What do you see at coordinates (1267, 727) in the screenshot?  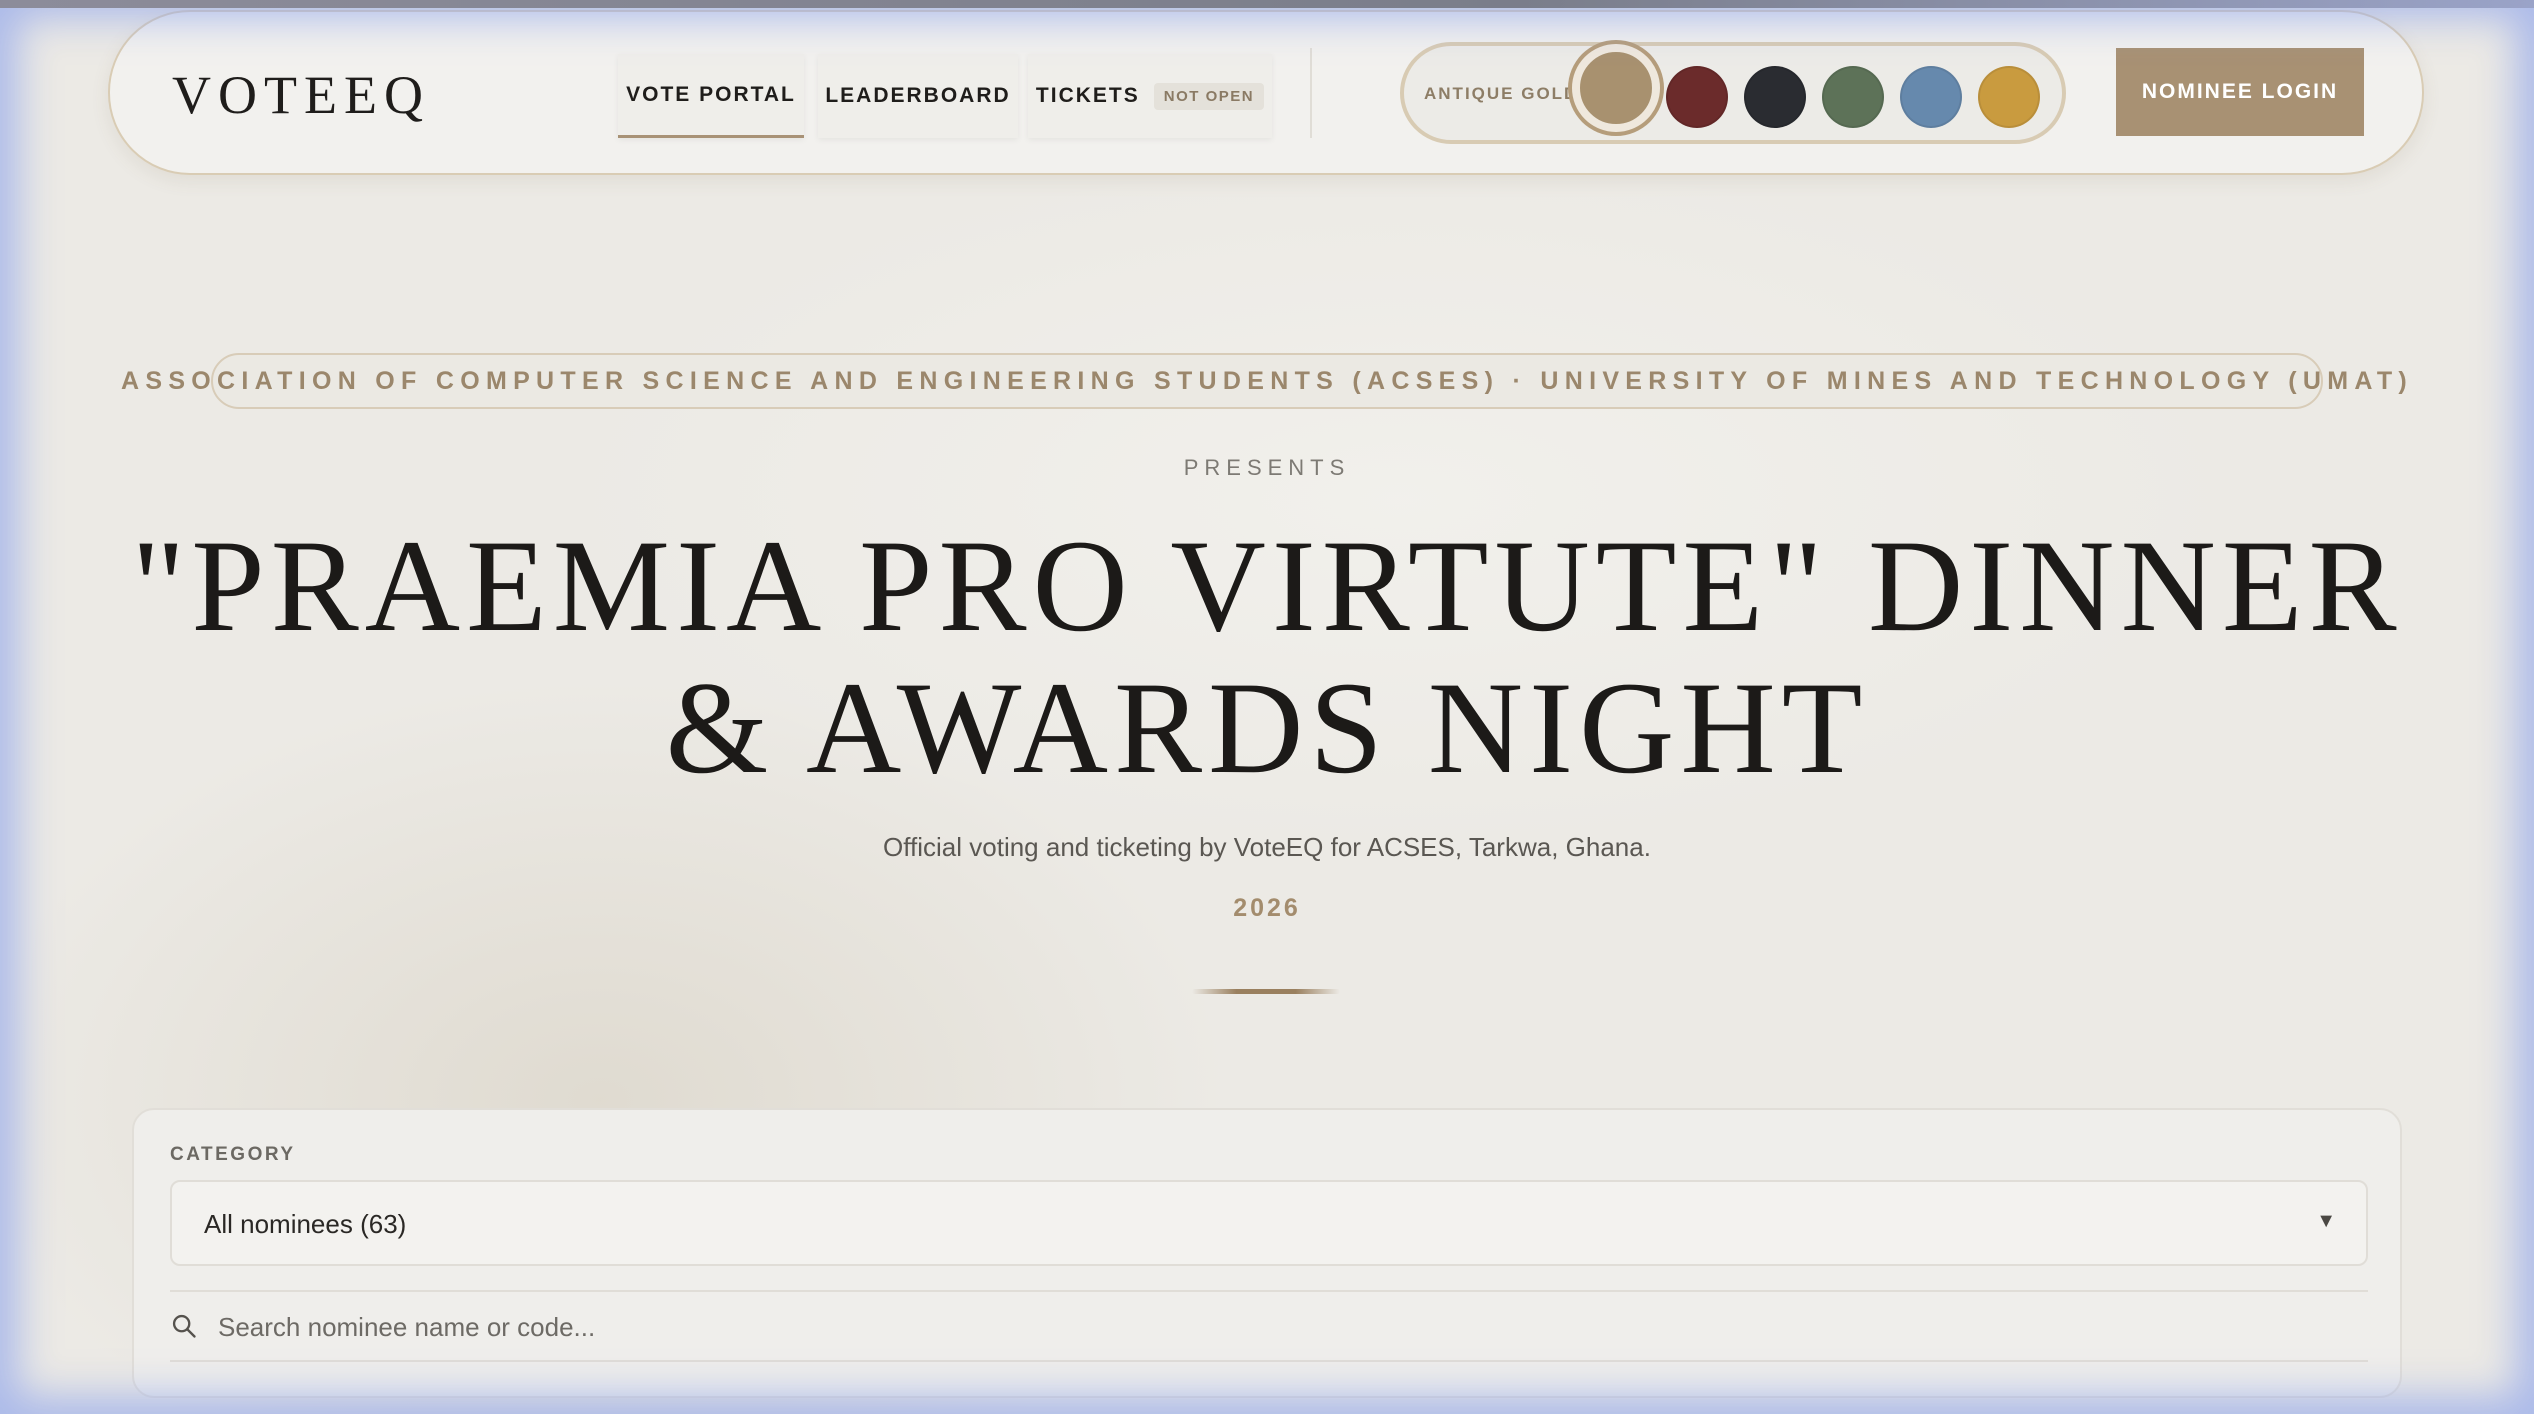 I see `event-title-line-2: & AWARDS NIGHT` at bounding box center [1267, 727].